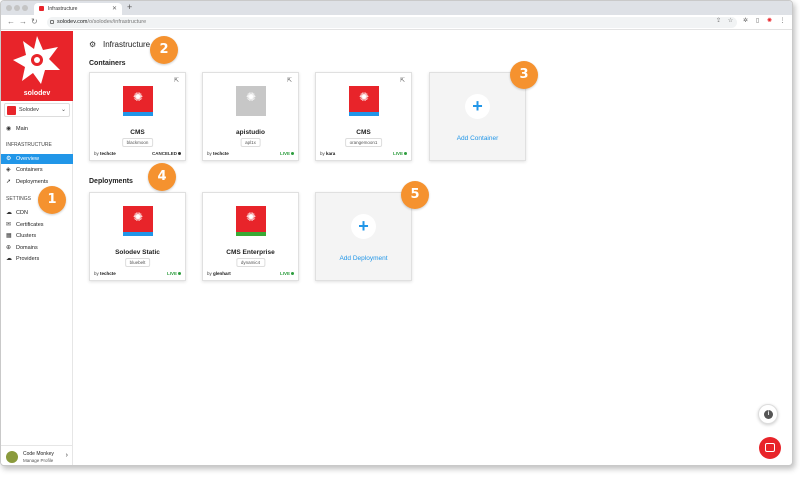 The height and width of the screenshot is (483, 800). I want to click on info-icon: i, so click(768, 414).